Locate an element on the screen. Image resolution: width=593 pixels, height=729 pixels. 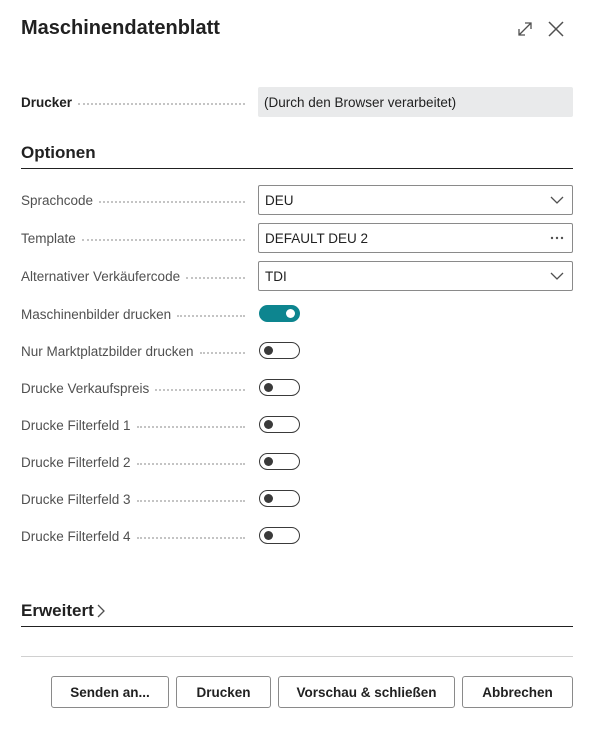
salesperson-value: TDI is located at coordinates (276, 276).